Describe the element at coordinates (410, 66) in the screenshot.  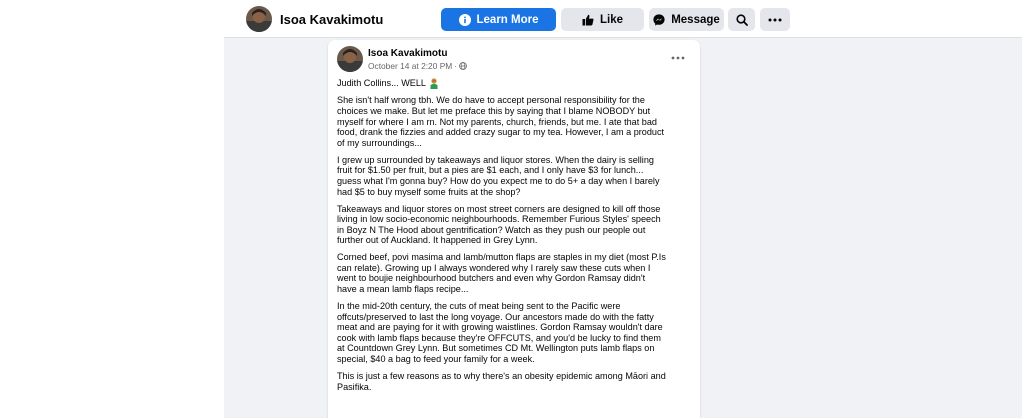
I see `post-timestamp: October 14 at 2:20 PM` at that location.